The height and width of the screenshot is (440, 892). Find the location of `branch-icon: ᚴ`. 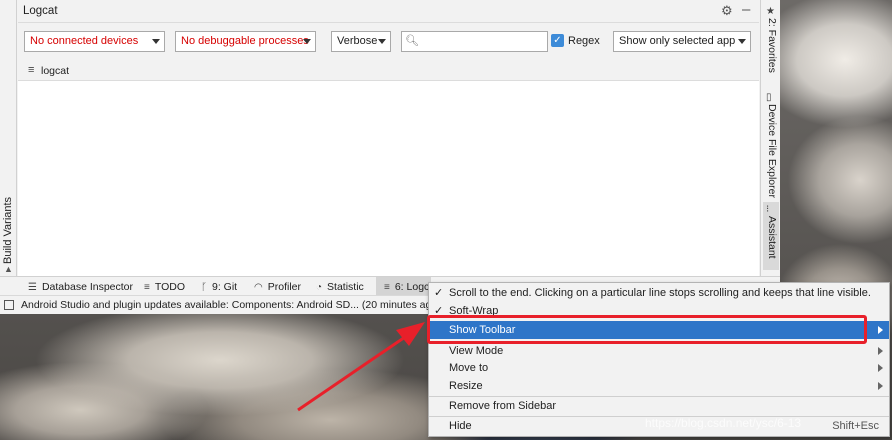

branch-icon: ᚴ is located at coordinates (204, 287).